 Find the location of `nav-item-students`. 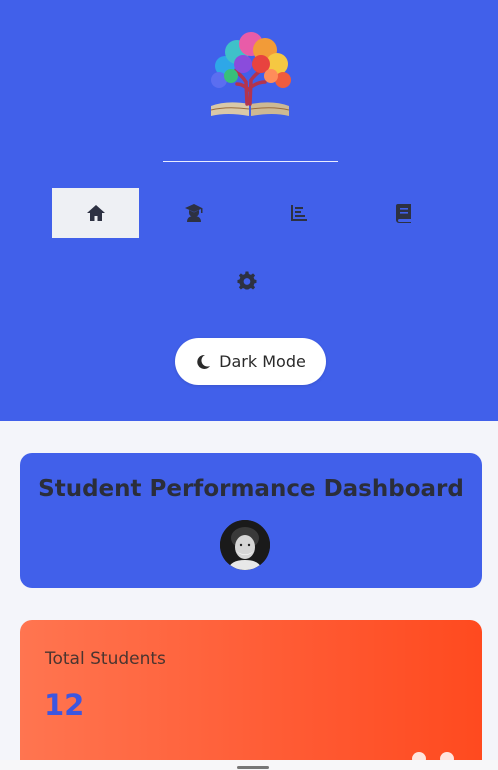

nav-item-students is located at coordinates (193, 213).